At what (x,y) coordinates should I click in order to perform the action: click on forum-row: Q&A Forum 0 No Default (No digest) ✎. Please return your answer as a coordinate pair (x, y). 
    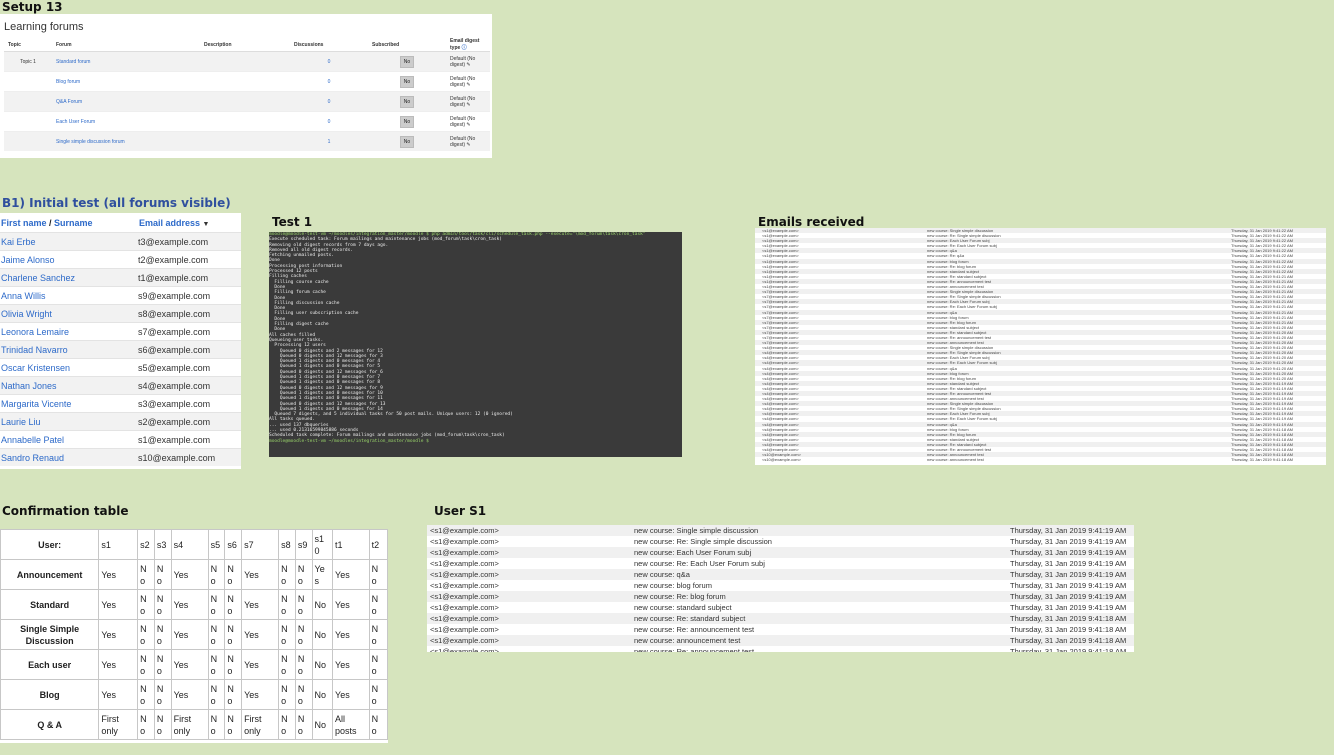
    Looking at the image, I should click on (247, 101).